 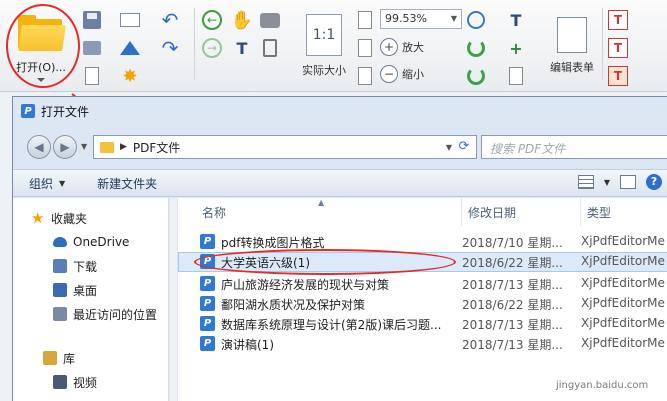 I want to click on file-name: 庐山旅游经济发展的现状与对策, so click(x=305, y=285).